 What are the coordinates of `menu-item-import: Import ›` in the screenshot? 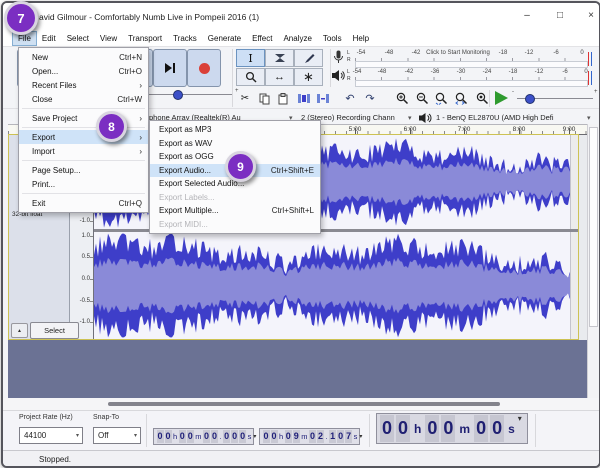 It's located at (83, 151).